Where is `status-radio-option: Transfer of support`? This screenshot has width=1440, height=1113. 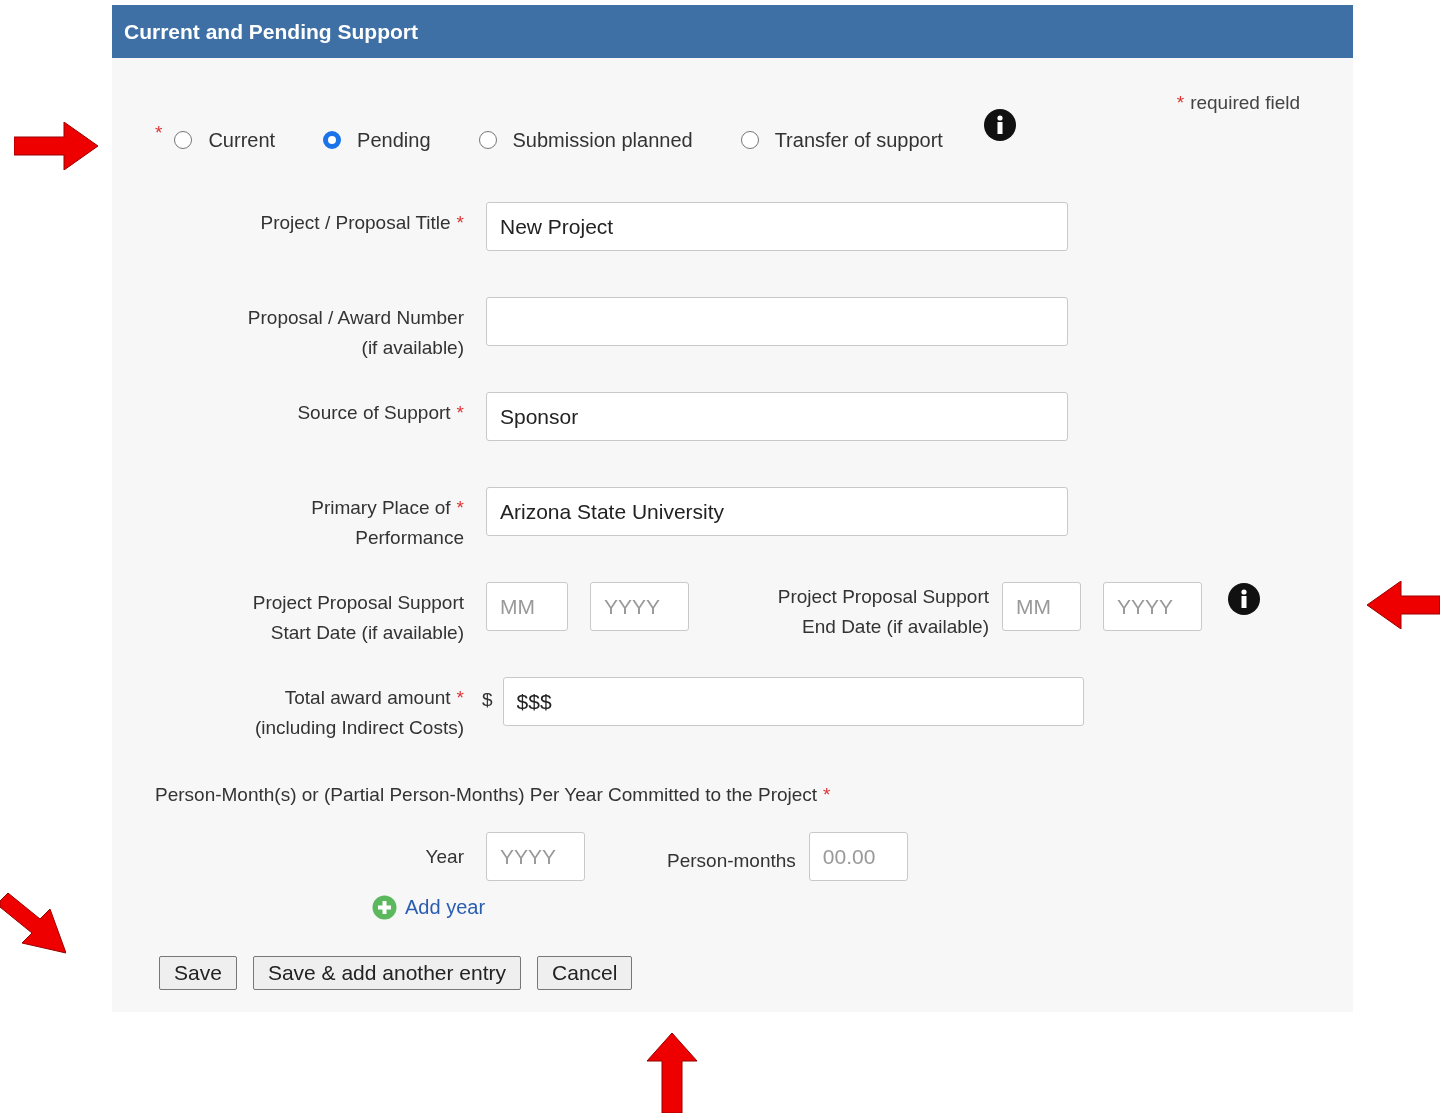
status-radio-option: Transfer of support is located at coordinates (841, 140).